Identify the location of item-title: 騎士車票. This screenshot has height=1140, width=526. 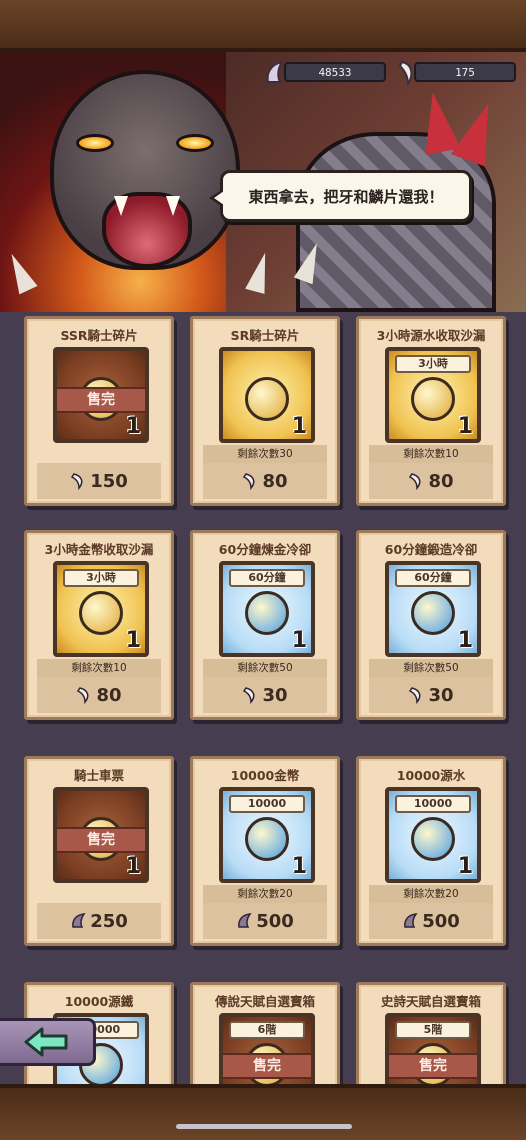
(98, 775).